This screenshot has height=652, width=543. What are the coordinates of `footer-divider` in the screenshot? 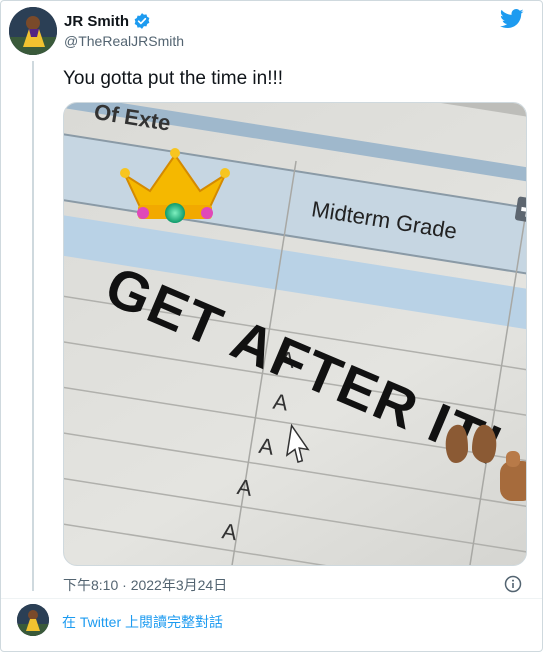 It's located at (271, 598).